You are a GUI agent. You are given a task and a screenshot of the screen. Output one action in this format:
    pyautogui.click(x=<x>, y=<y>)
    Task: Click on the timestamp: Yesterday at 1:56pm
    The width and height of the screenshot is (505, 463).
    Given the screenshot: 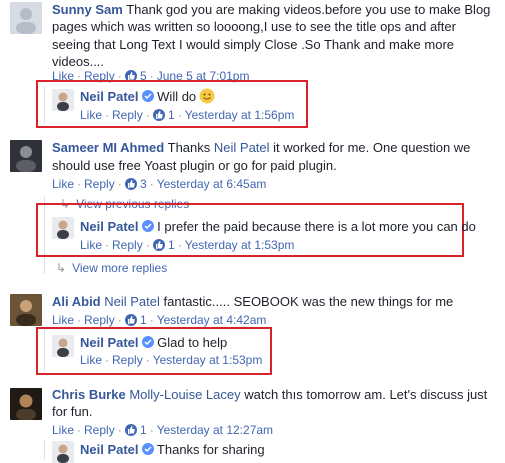 What is the action you would take?
    pyautogui.click(x=240, y=115)
    